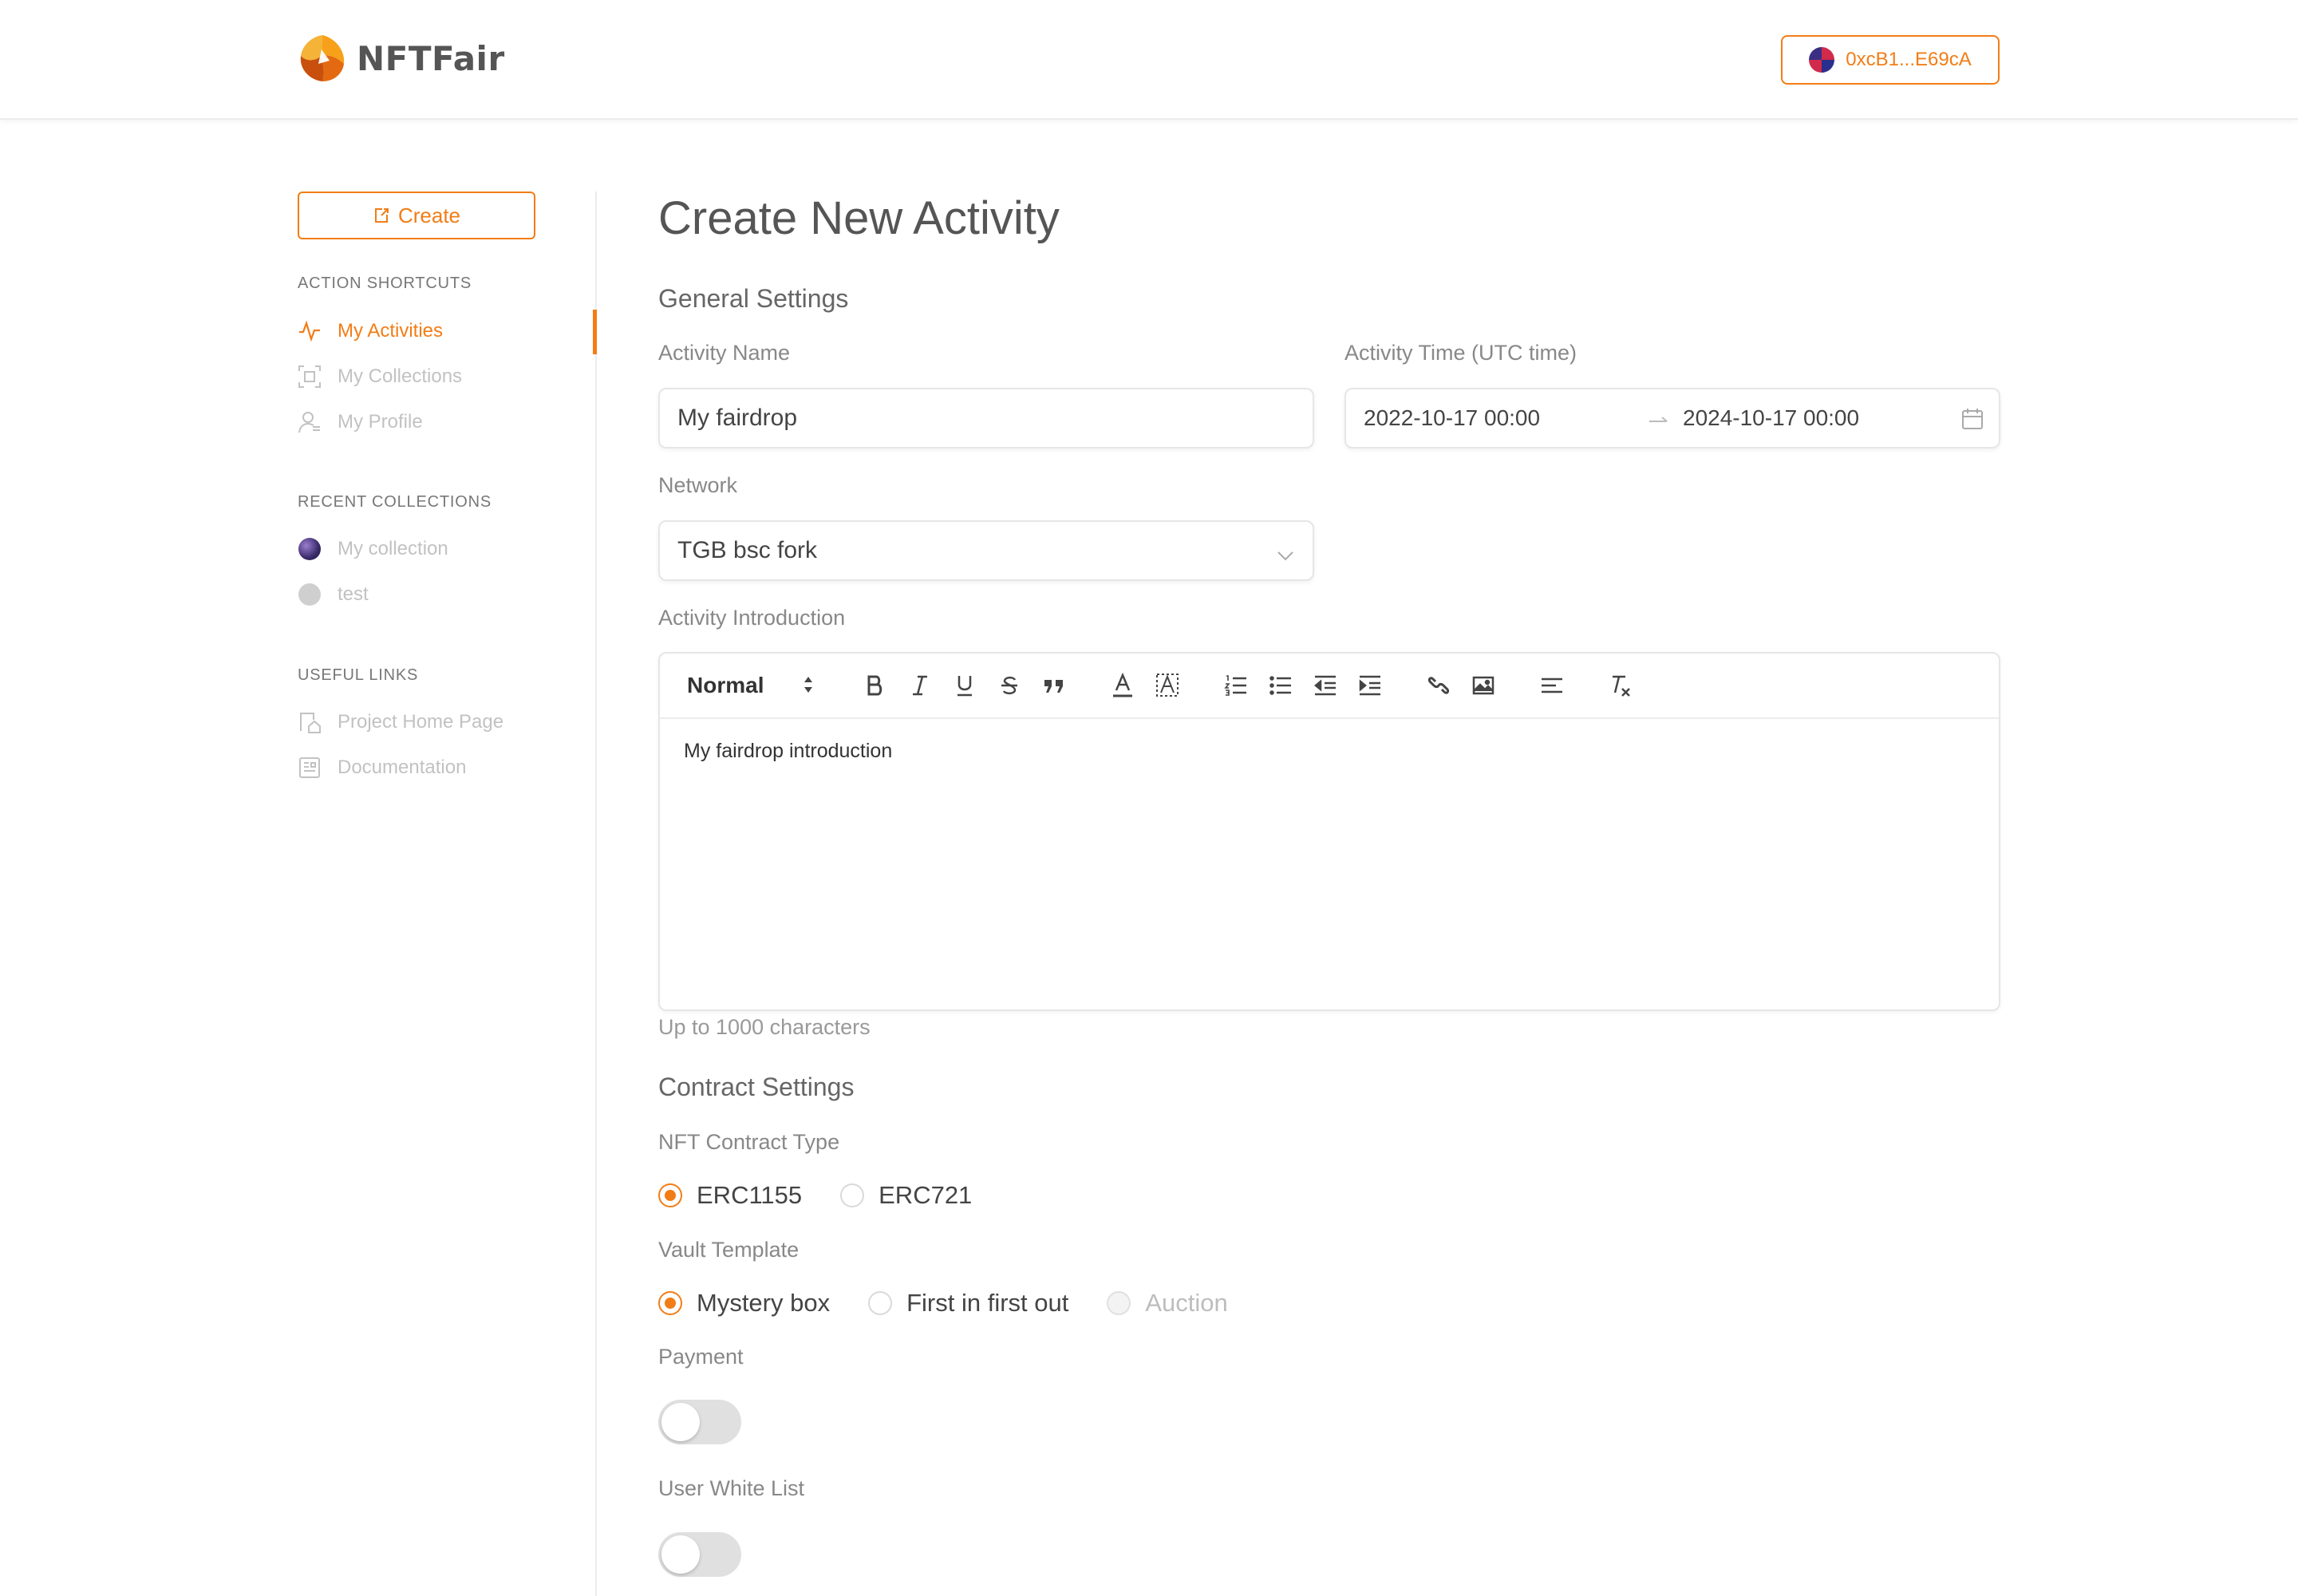 The width and height of the screenshot is (2298, 1596). I want to click on contract-settings-title: Contract Settings, so click(757, 1087).